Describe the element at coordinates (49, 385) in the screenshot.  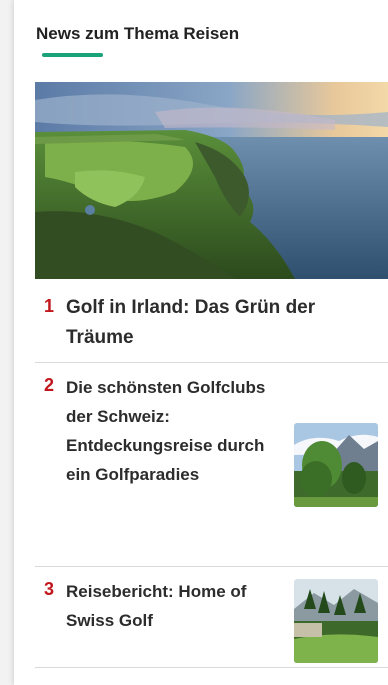
I see `article-rank: 2` at that location.